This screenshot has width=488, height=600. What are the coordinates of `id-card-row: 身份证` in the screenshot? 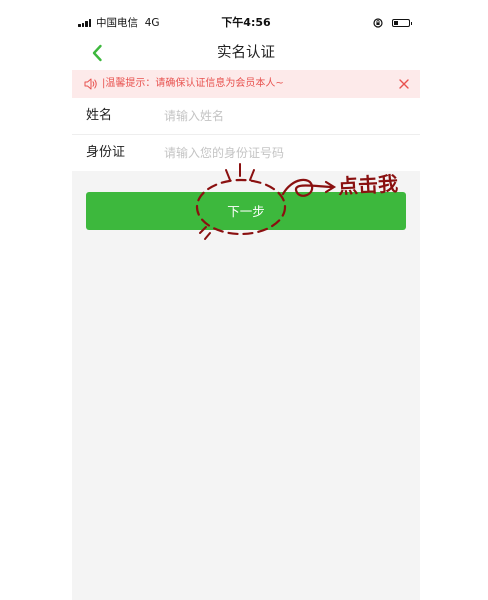 It's located at (246, 153).